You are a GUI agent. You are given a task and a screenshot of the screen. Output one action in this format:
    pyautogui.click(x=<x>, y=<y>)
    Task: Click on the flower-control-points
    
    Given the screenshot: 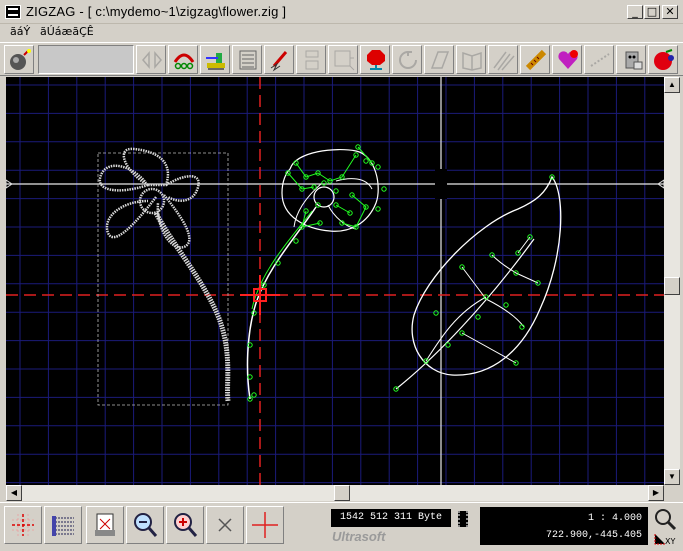 What is the action you would take?
    pyautogui.click(x=317, y=273)
    